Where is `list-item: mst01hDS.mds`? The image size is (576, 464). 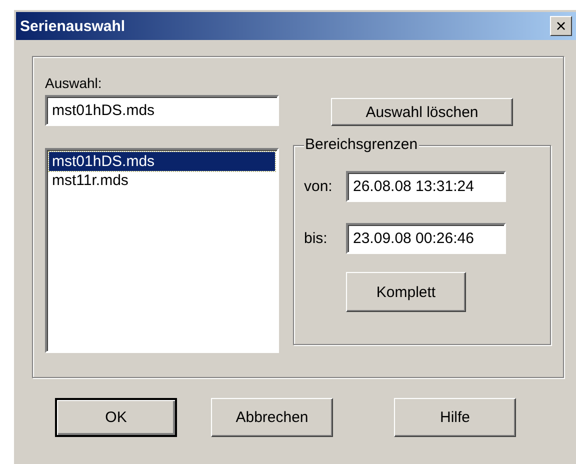
list-item: mst01hDS.mds is located at coordinates (162, 161).